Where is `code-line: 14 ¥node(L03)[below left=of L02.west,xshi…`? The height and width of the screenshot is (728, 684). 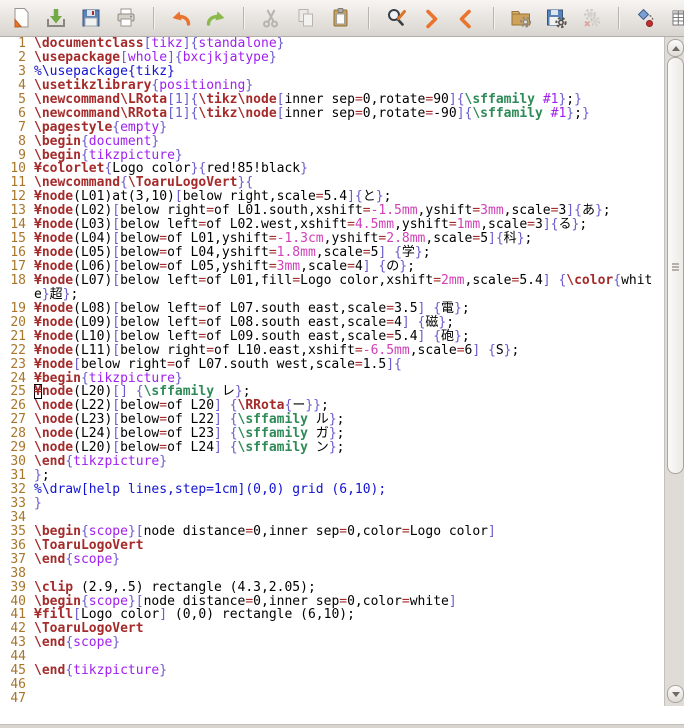
code-line: 14 ¥node(L03)[below left=of L02.west,xshi… is located at coordinates (332, 225).